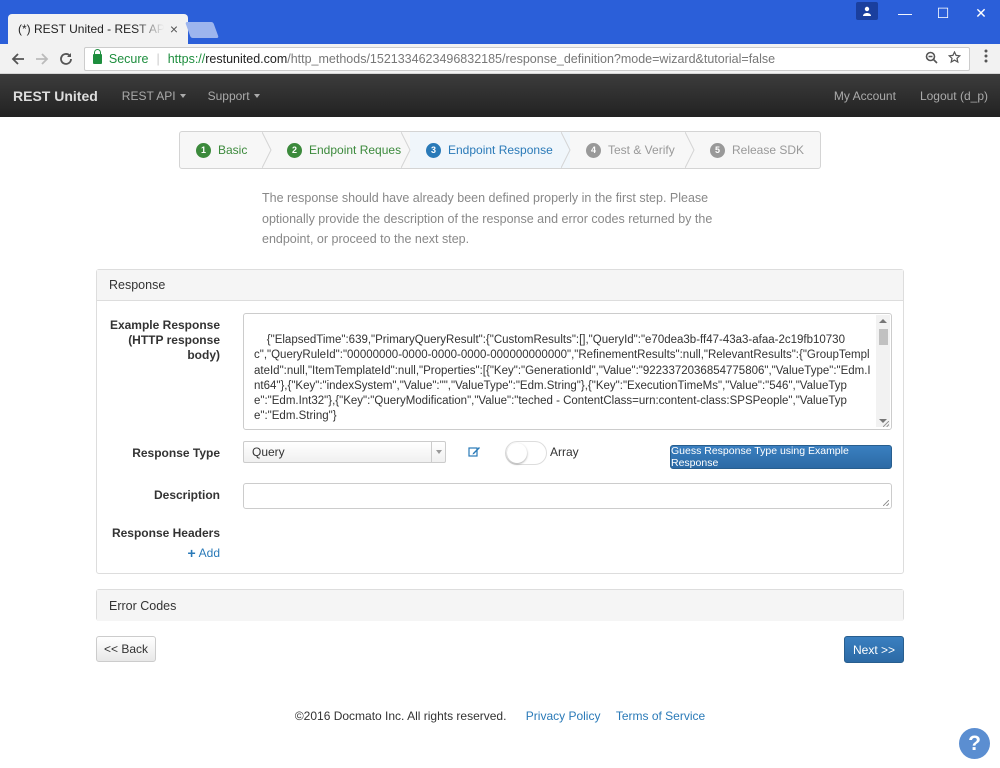 The height and width of the screenshot is (768, 1000). Describe the element at coordinates (128, 58) in the screenshot. I see `secure-label: Secure` at that location.